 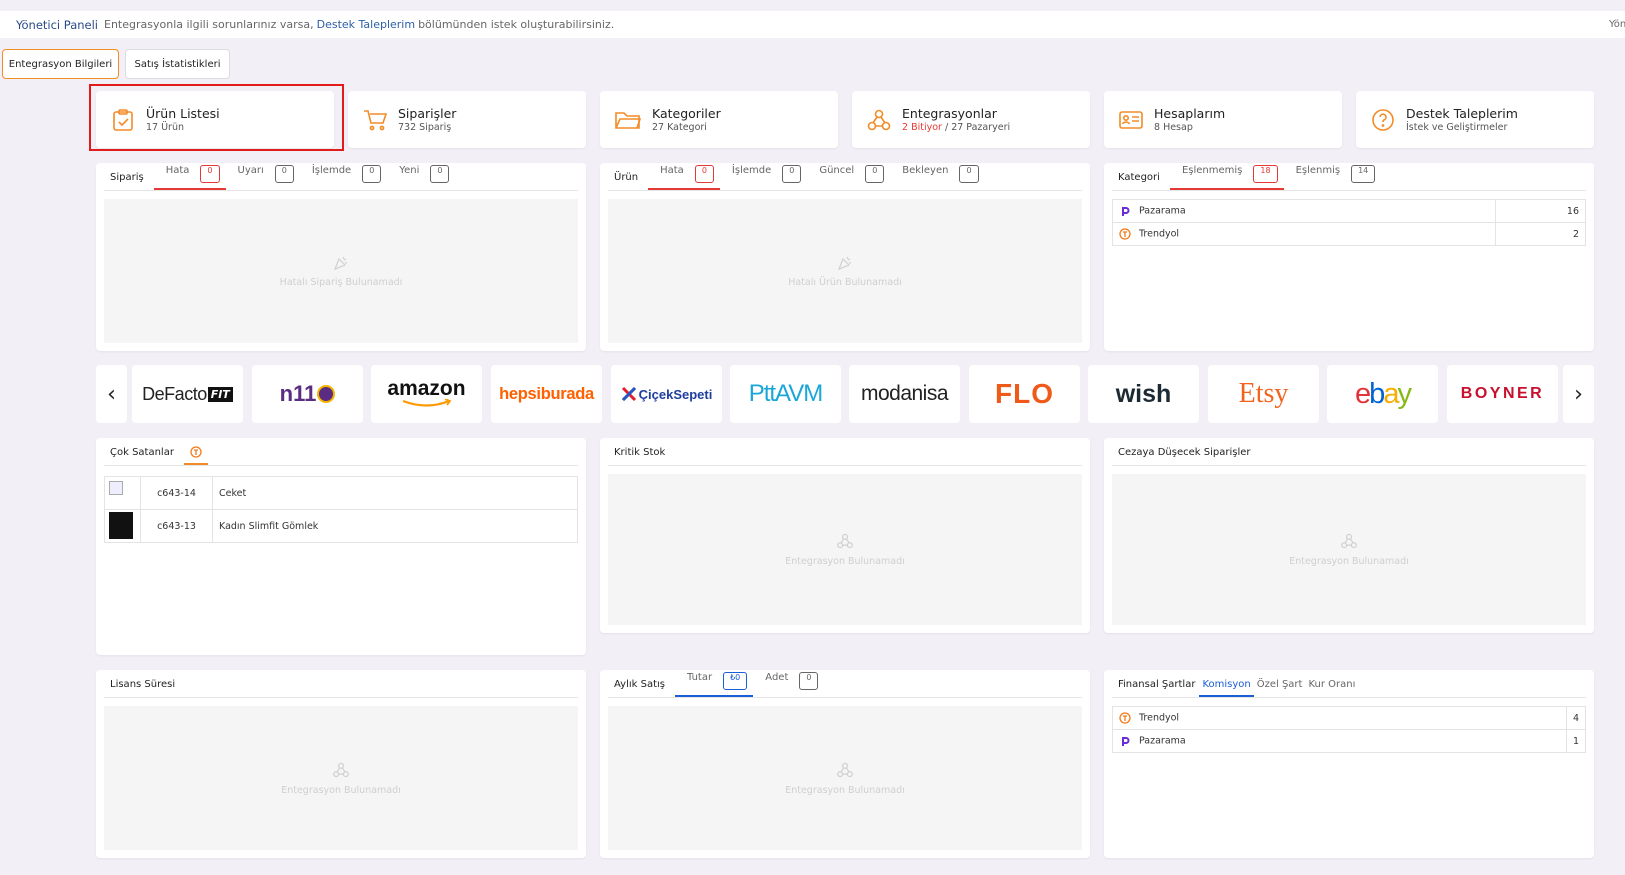 I want to click on accounts-card: Hesaplarım 8 Hesap, so click(x=1223, y=119).